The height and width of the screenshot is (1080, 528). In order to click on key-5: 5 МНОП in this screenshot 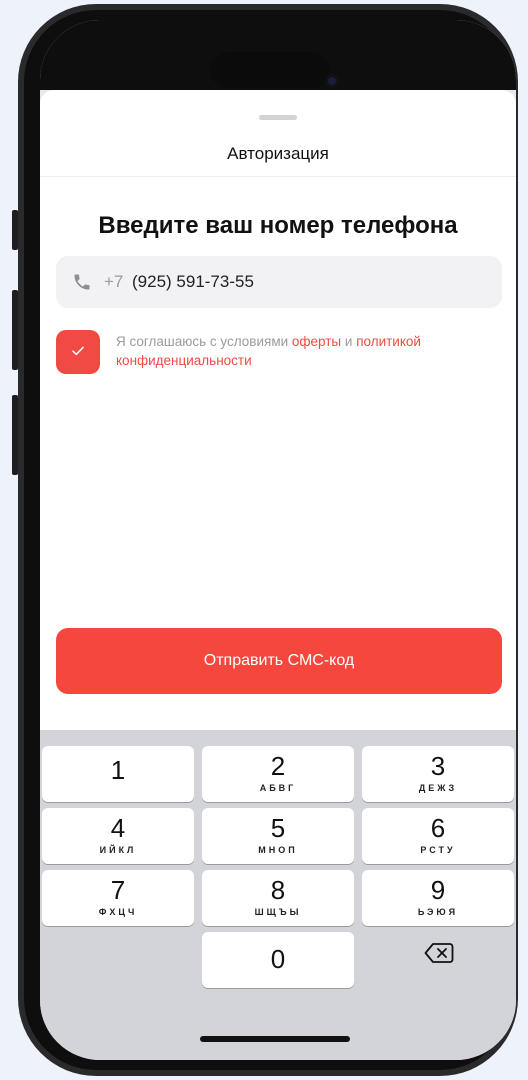, I will do `click(278, 836)`.